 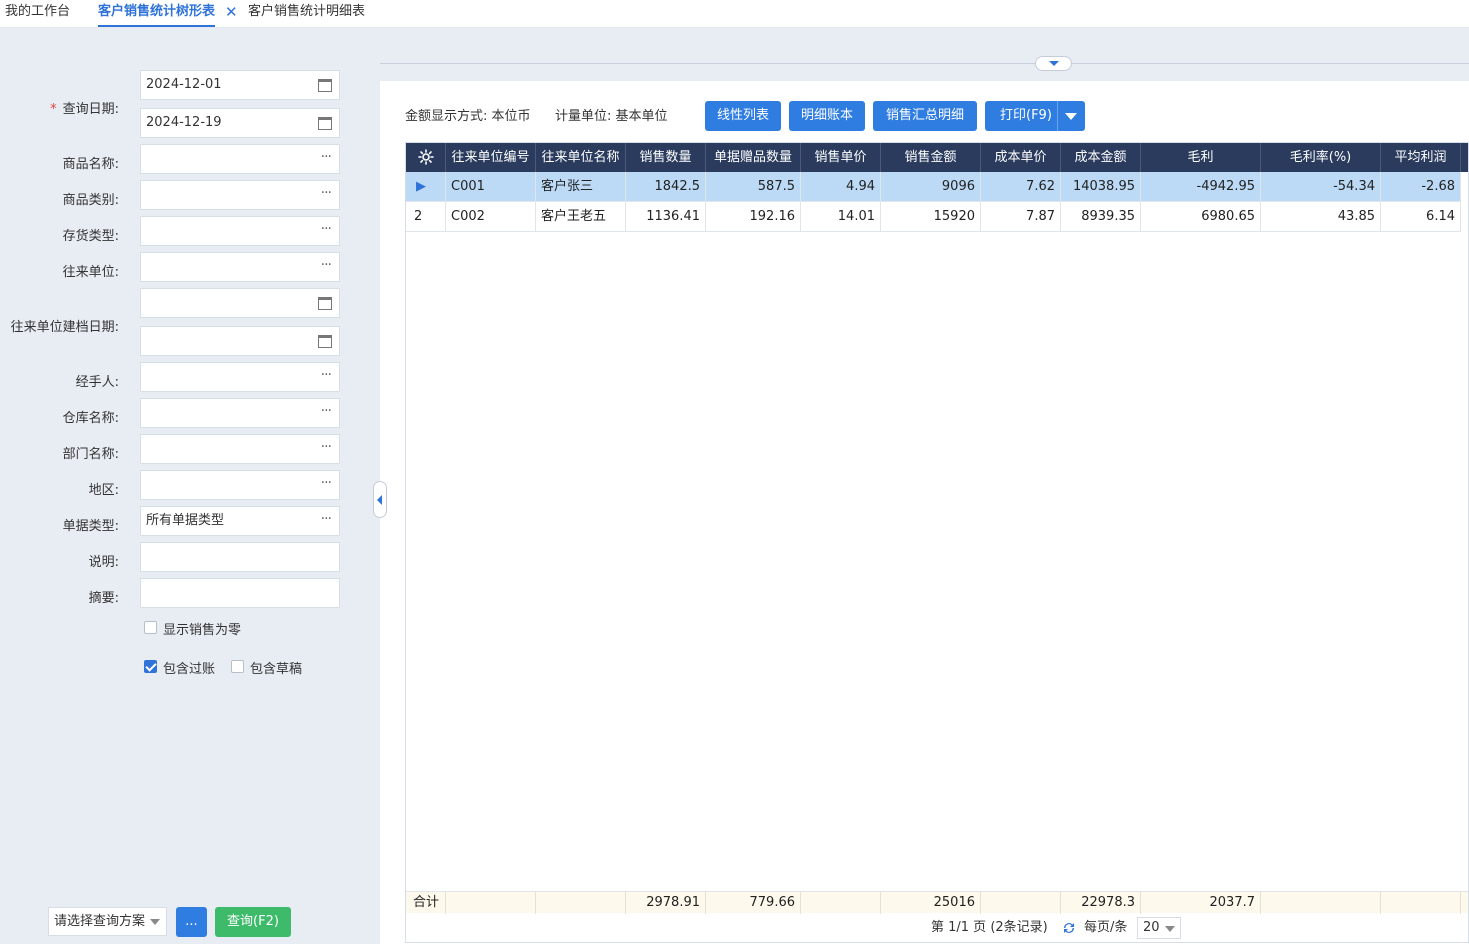 I want to click on query-button: 查询(F2), so click(x=253, y=922).